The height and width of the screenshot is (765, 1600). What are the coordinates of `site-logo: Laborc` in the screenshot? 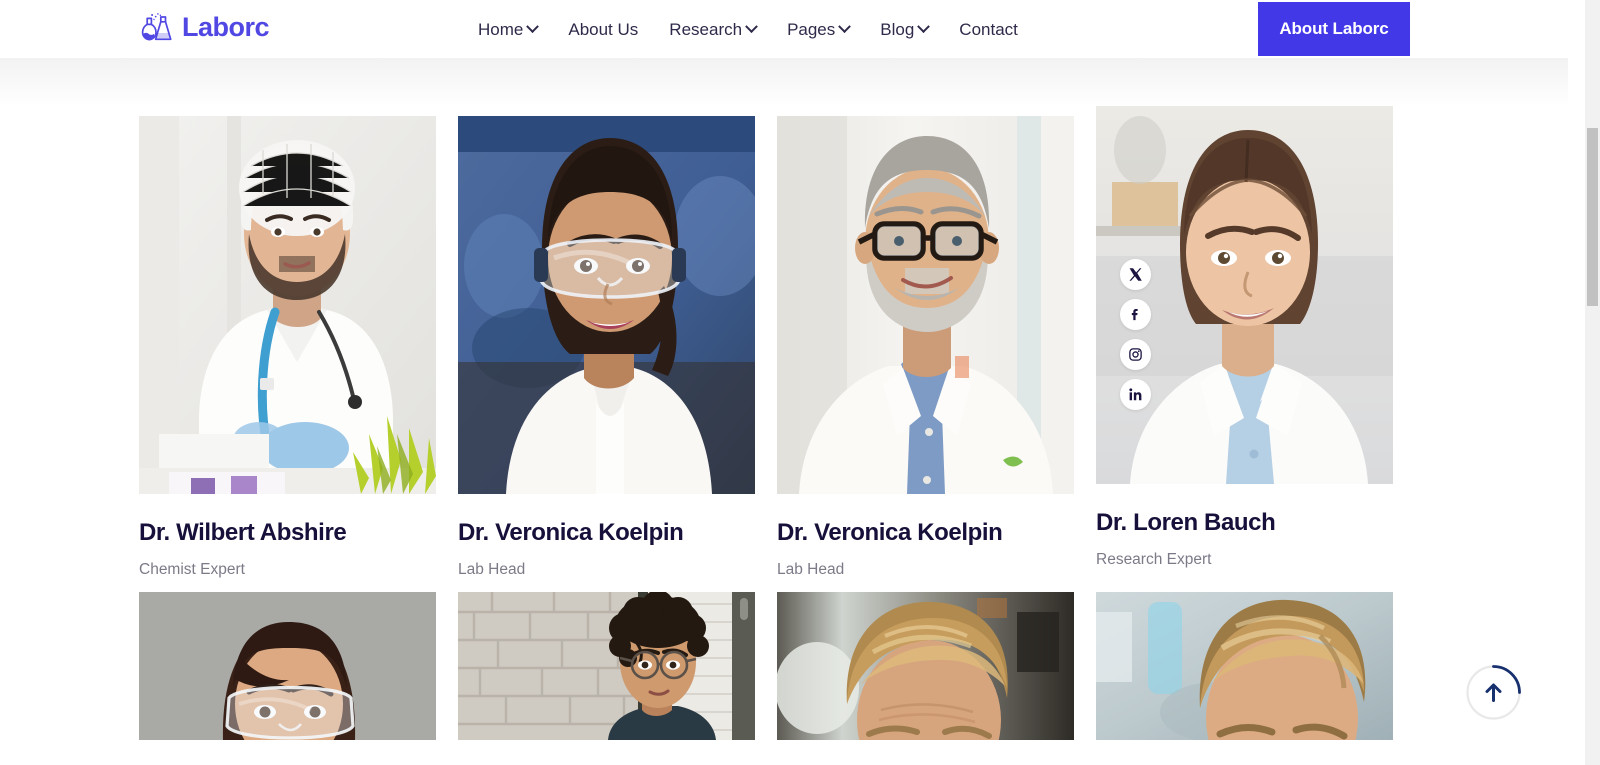 It's located at (204, 29).